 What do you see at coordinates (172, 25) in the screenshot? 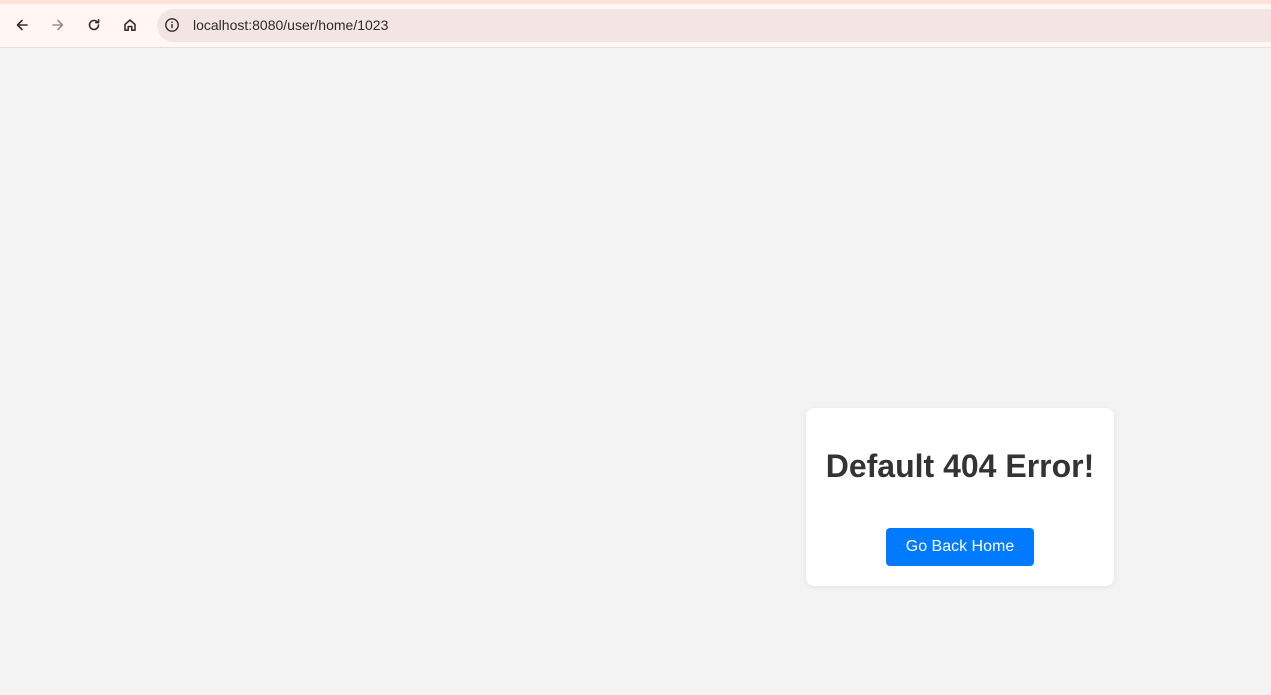
I see `info-icon` at bounding box center [172, 25].